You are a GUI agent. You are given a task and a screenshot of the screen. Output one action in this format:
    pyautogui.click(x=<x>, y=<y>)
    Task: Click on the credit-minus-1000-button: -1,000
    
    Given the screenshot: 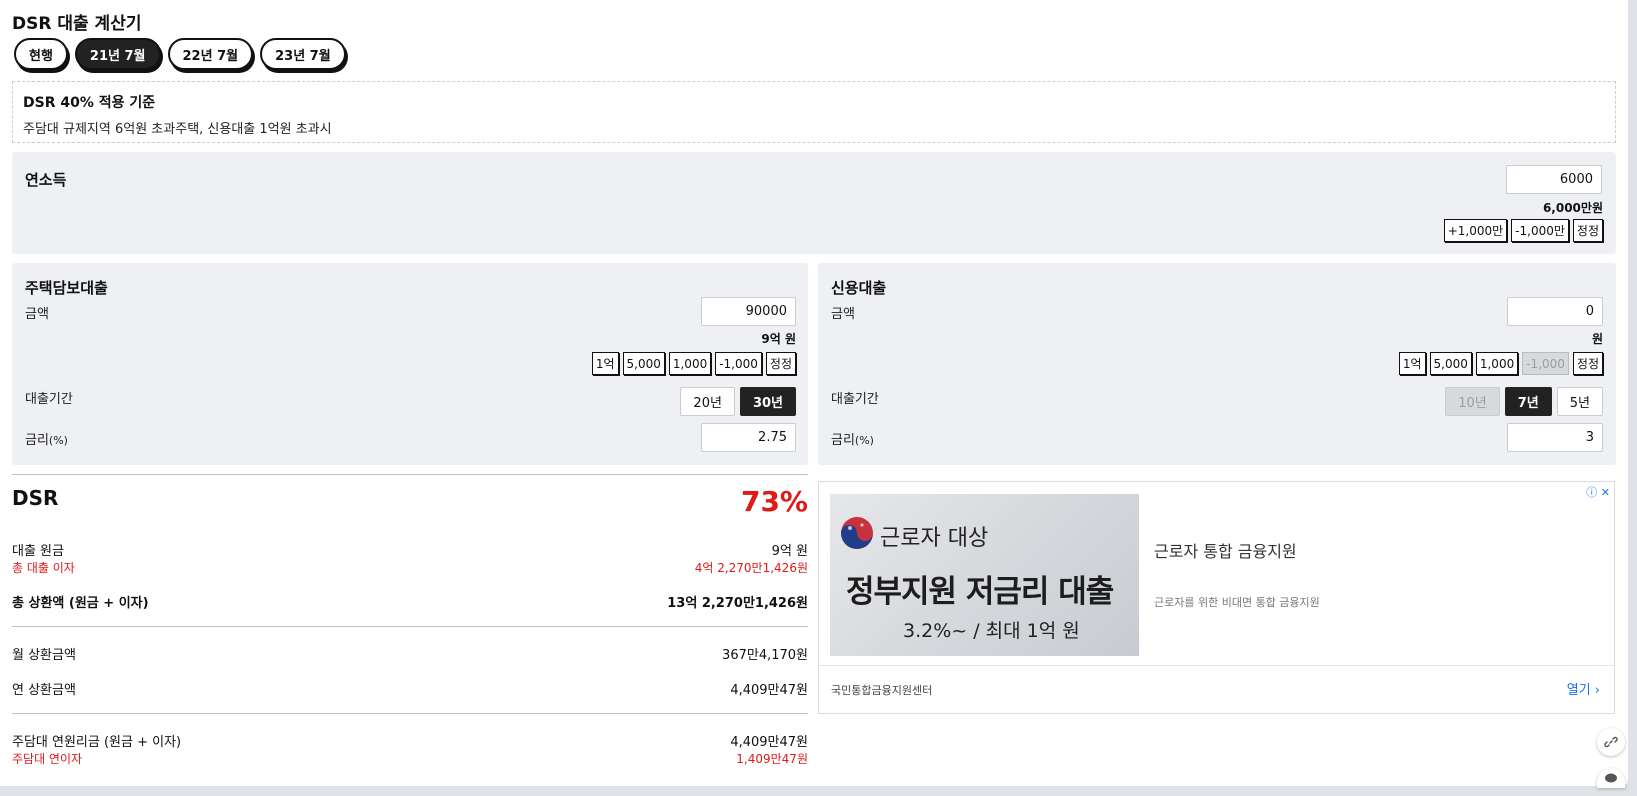 What is the action you would take?
    pyautogui.click(x=1545, y=363)
    